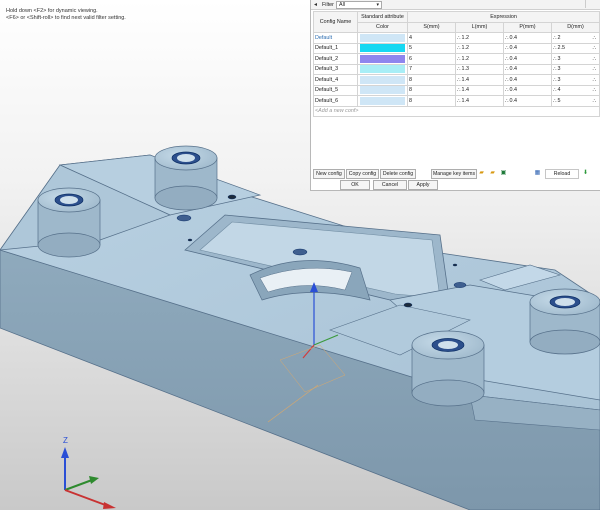 This screenshot has height=510, width=600. I want to click on config-name-cell: Default_4, so click(335, 80).